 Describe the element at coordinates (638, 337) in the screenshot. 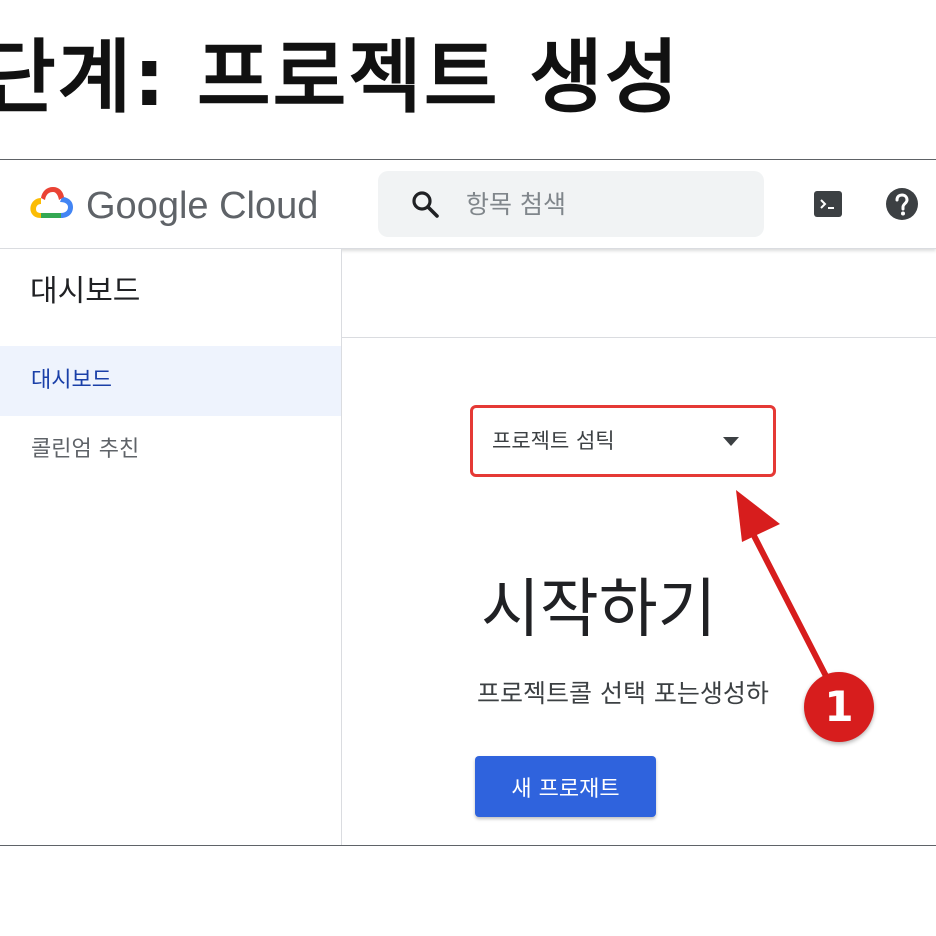

I see `main-header-divider` at that location.